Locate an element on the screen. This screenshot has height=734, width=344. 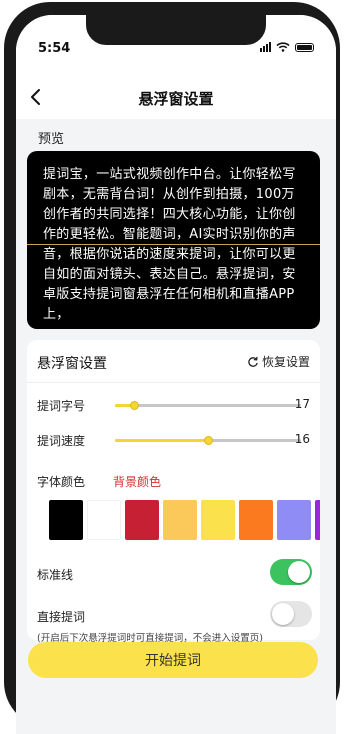
nav-bar: 悬浮窗设置 is located at coordinates (176, 97).